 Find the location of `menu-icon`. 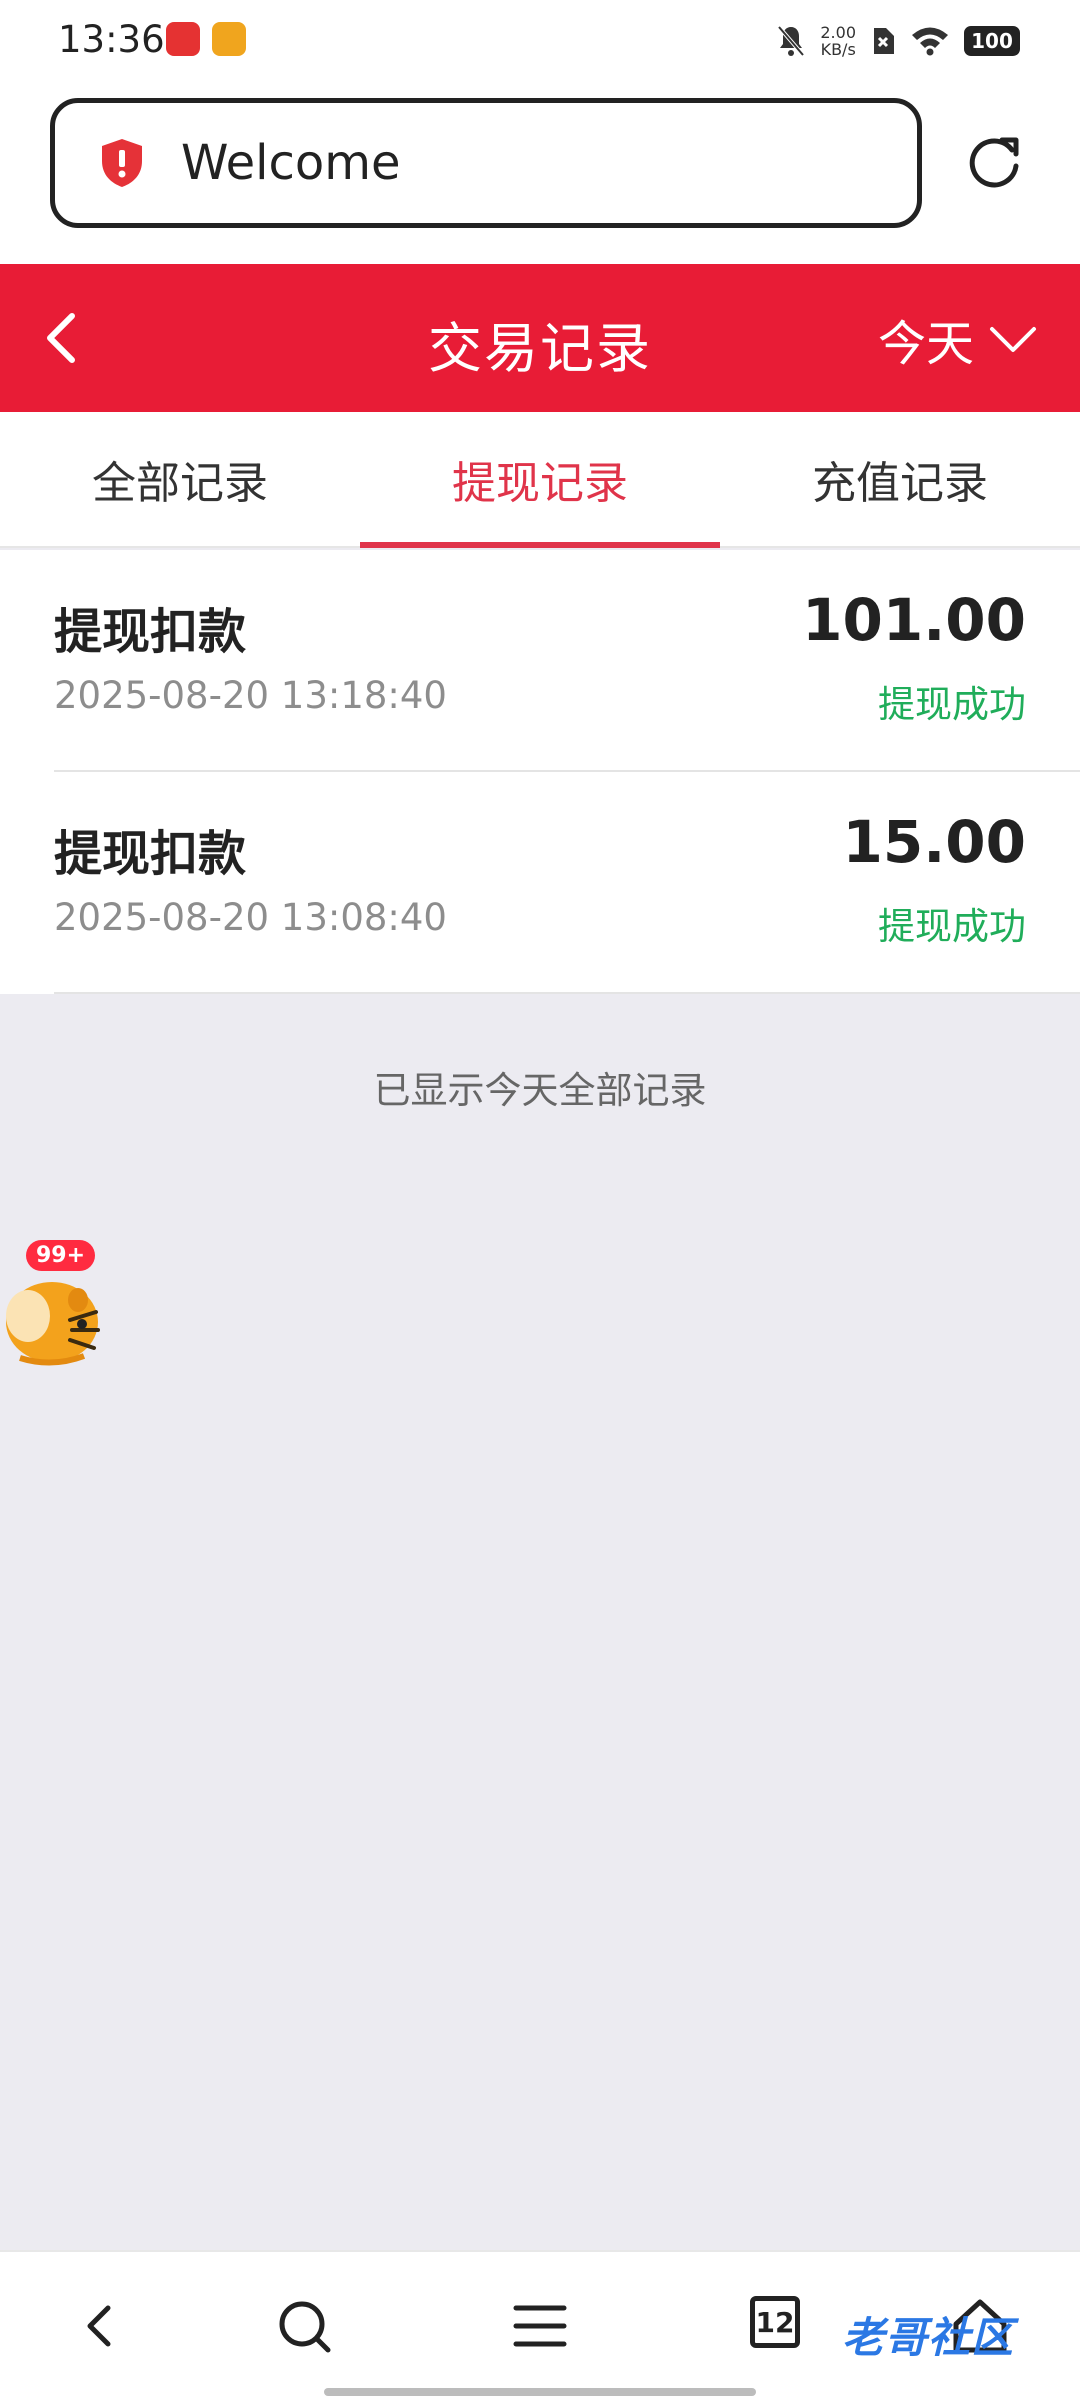

menu-icon is located at coordinates (540, 2326).